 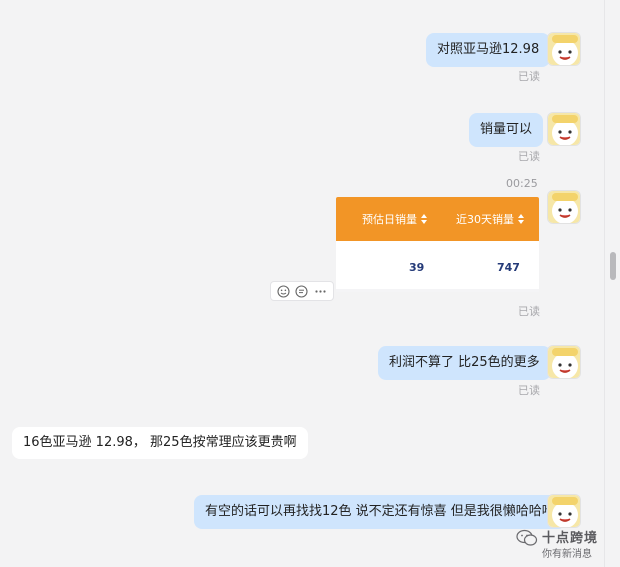 What do you see at coordinates (612, 283) in the screenshot?
I see `scrollbar` at bounding box center [612, 283].